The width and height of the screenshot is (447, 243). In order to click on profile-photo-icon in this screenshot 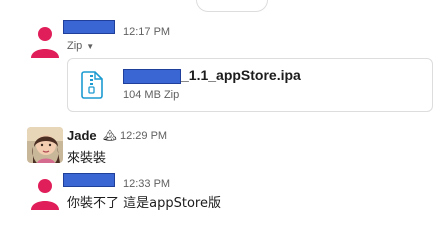, I will do `click(45, 145)`.